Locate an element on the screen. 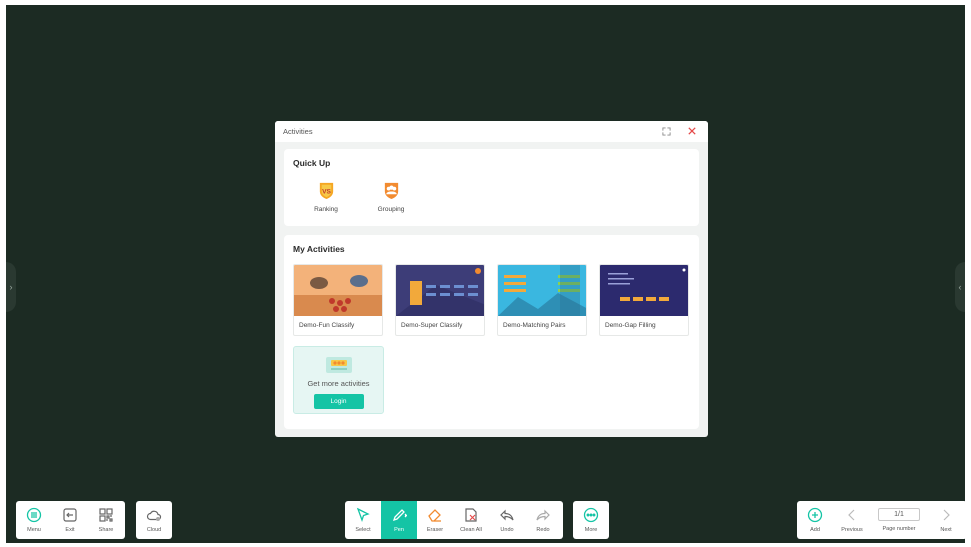  toolbar-label: Exit is located at coordinates (70, 530).